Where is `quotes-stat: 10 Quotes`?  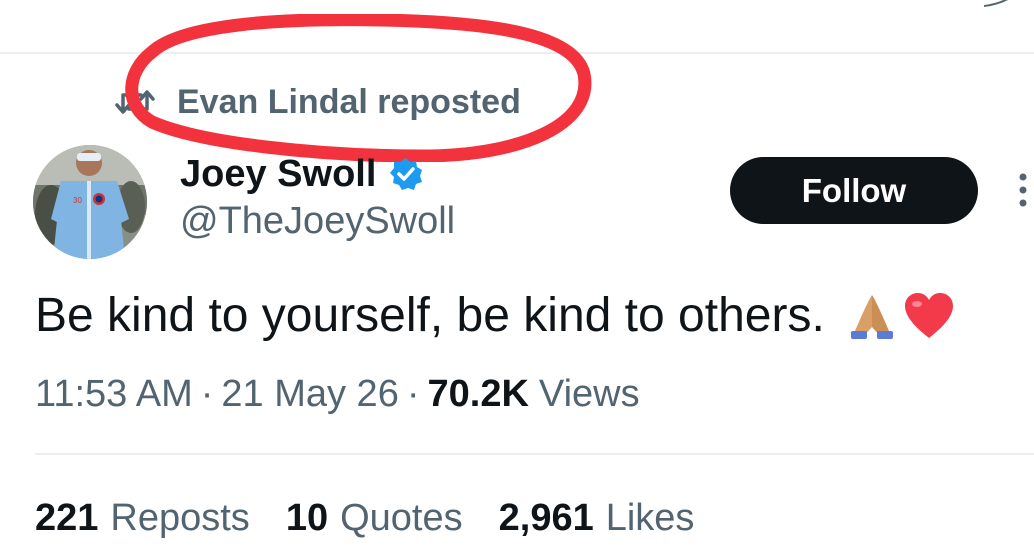 quotes-stat: 10 Quotes is located at coordinates (374, 518).